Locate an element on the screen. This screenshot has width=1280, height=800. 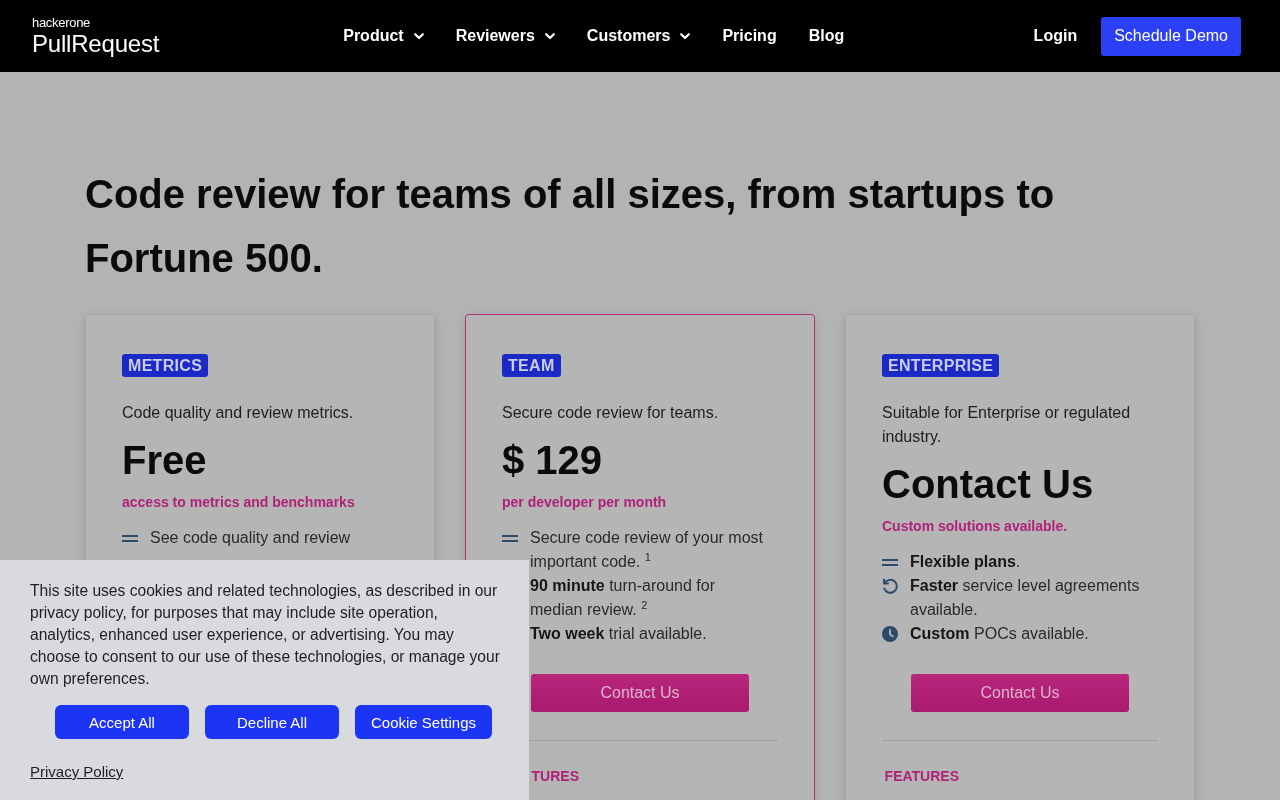
schedule-demo-button: Schedule Demo is located at coordinates (1171, 36).